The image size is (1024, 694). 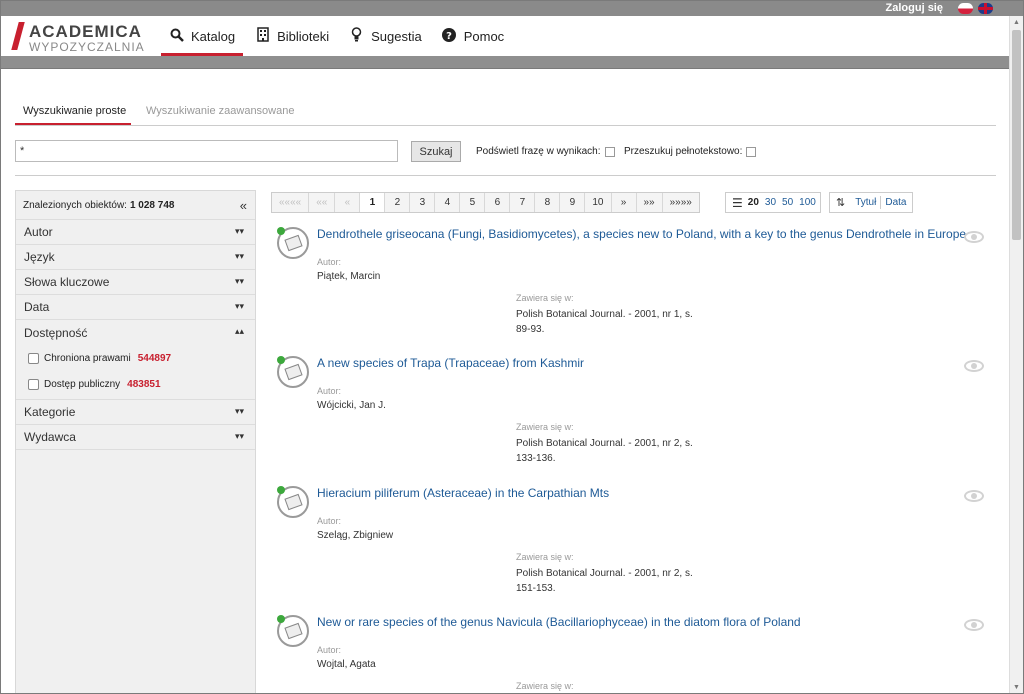 What do you see at coordinates (135, 358) in the screenshot?
I see `facet-option-chroniona: Chroniona prawami 544897` at bounding box center [135, 358].